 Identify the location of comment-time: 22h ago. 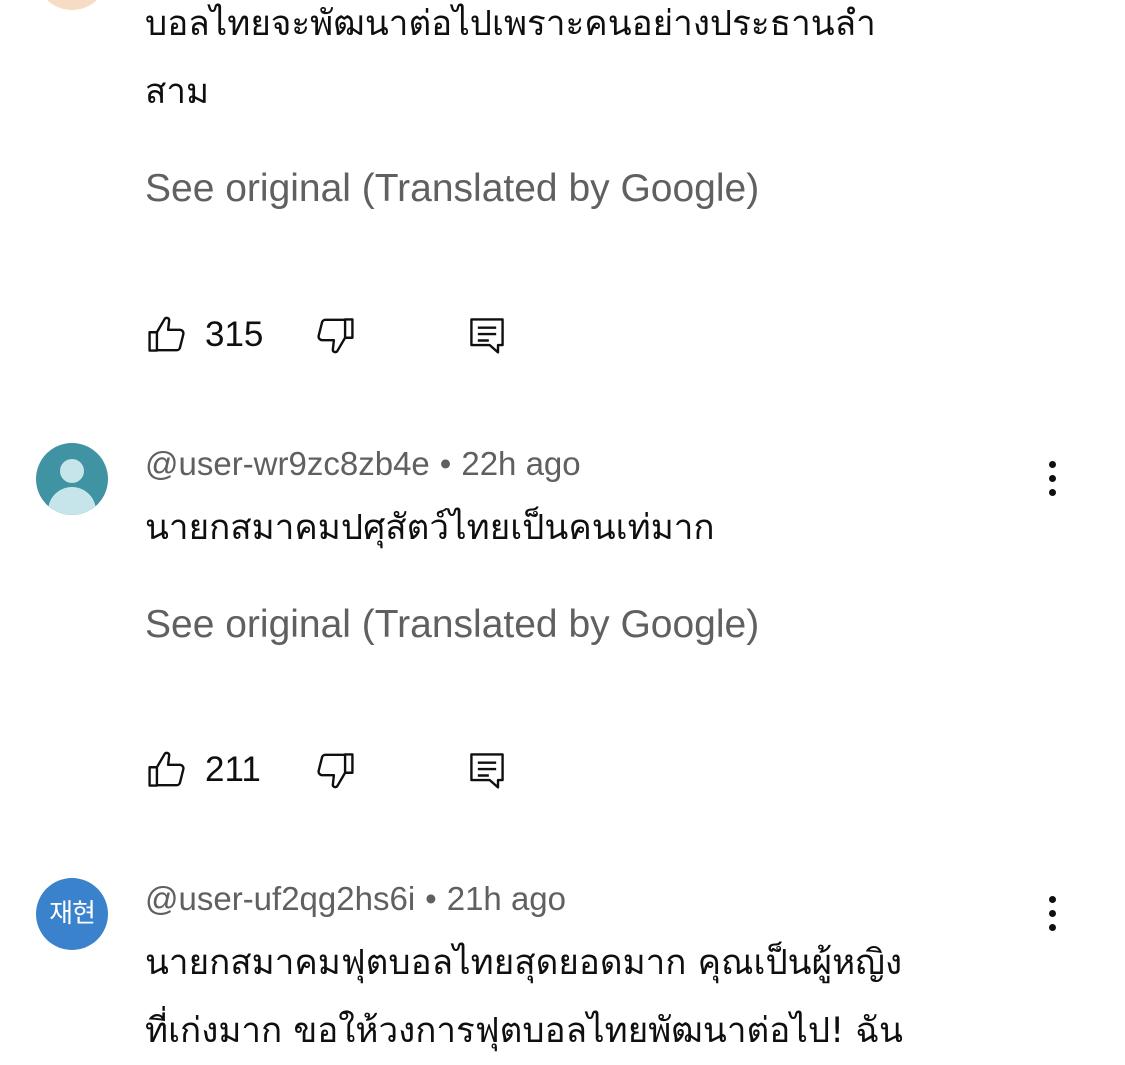
(521, 463).